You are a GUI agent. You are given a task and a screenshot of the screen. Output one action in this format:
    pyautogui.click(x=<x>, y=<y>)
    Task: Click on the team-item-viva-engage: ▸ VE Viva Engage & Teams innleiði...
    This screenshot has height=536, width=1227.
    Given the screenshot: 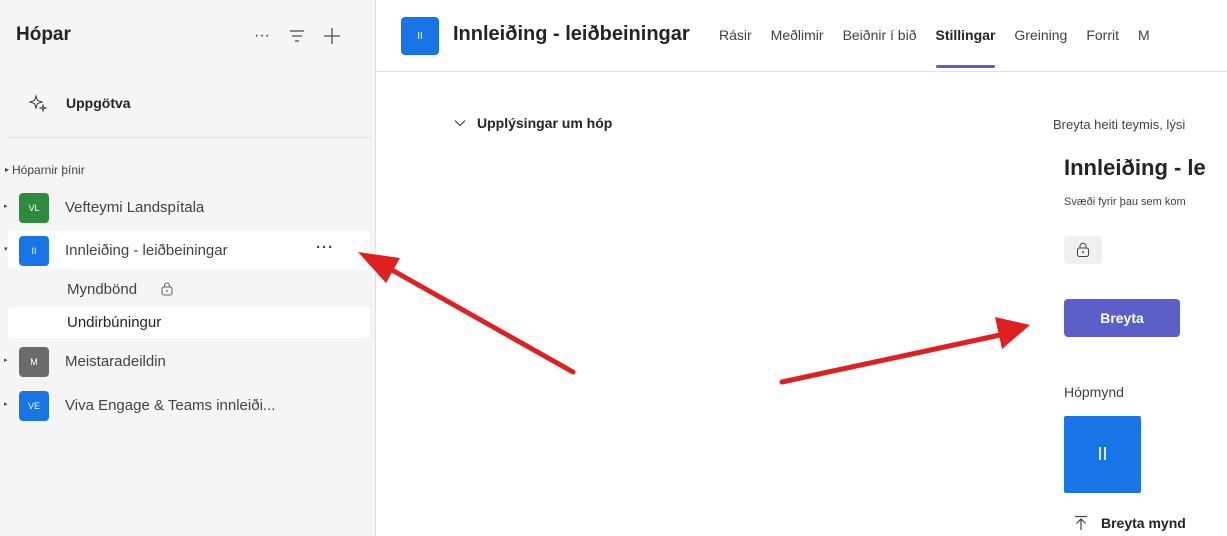 What is the action you would take?
    pyautogui.click(x=187, y=405)
    